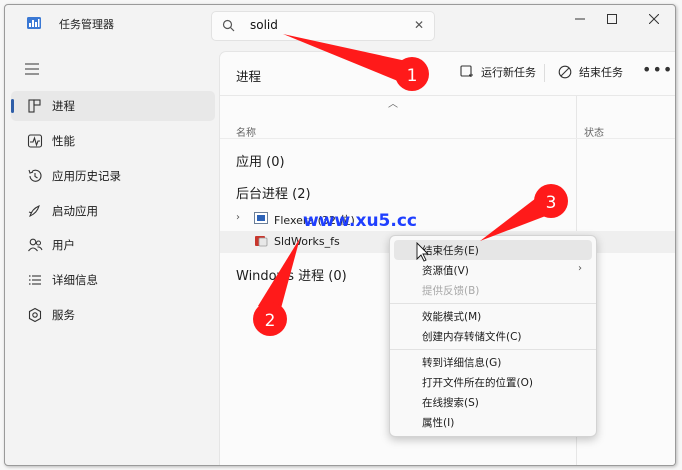  Describe the element at coordinates (34, 23) in the screenshot. I see `task-manager-icon` at that location.